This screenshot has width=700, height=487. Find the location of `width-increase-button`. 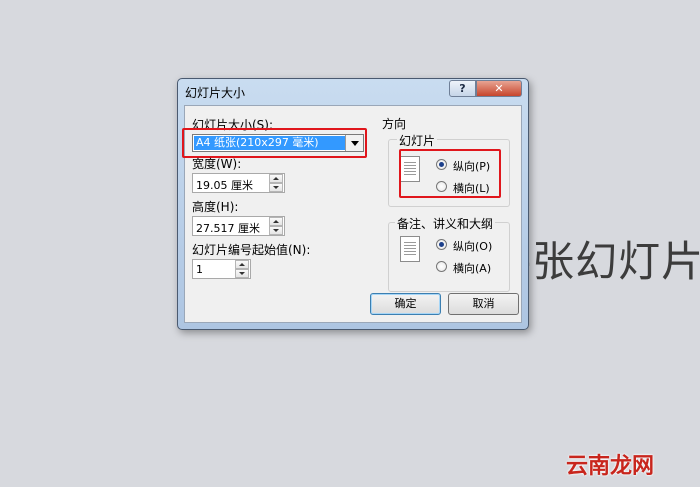

width-increase-button is located at coordinates (276, 178).